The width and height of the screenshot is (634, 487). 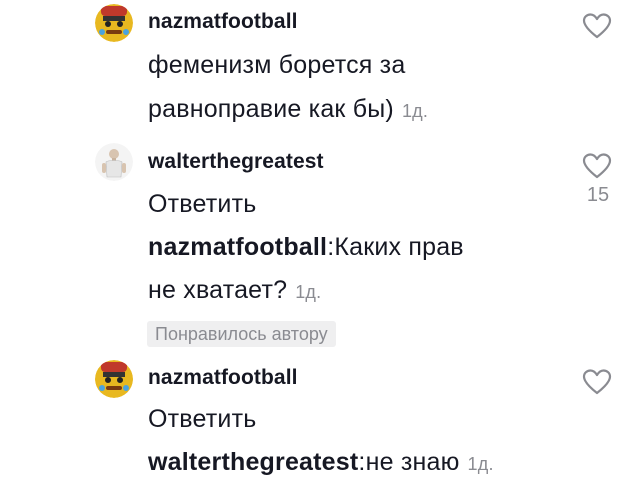 What do you see at coordinates (253, 462) in the screenshot?
I see `mention-link: walterthegreatest` at bounding box center [253, 462].